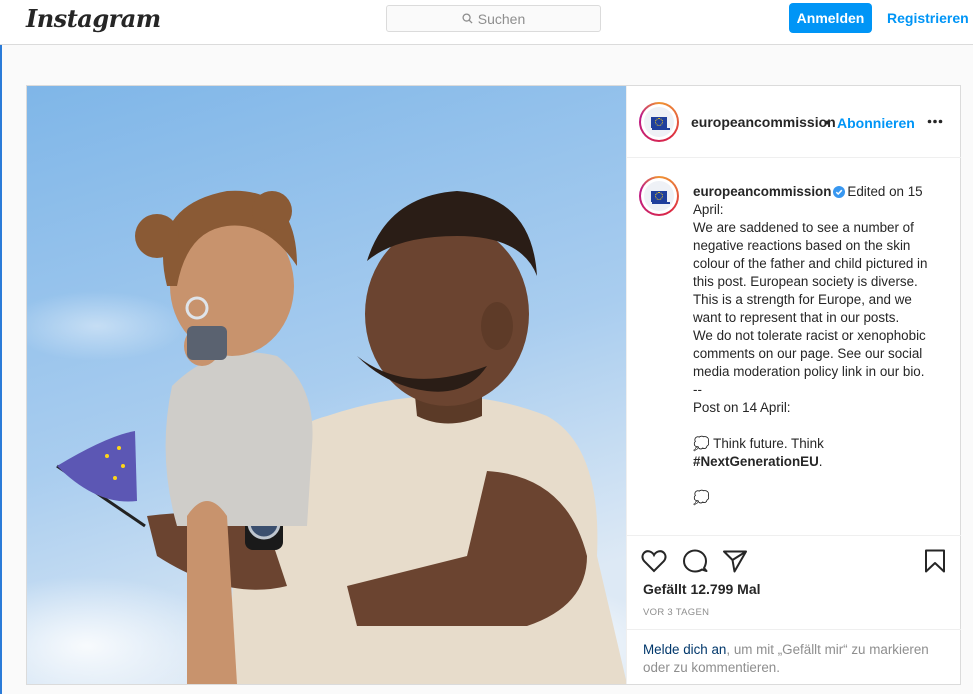 The height and width of the screenshot is (694, 973). I want to click on instagram-logo: Instagram, so click(93, 18).